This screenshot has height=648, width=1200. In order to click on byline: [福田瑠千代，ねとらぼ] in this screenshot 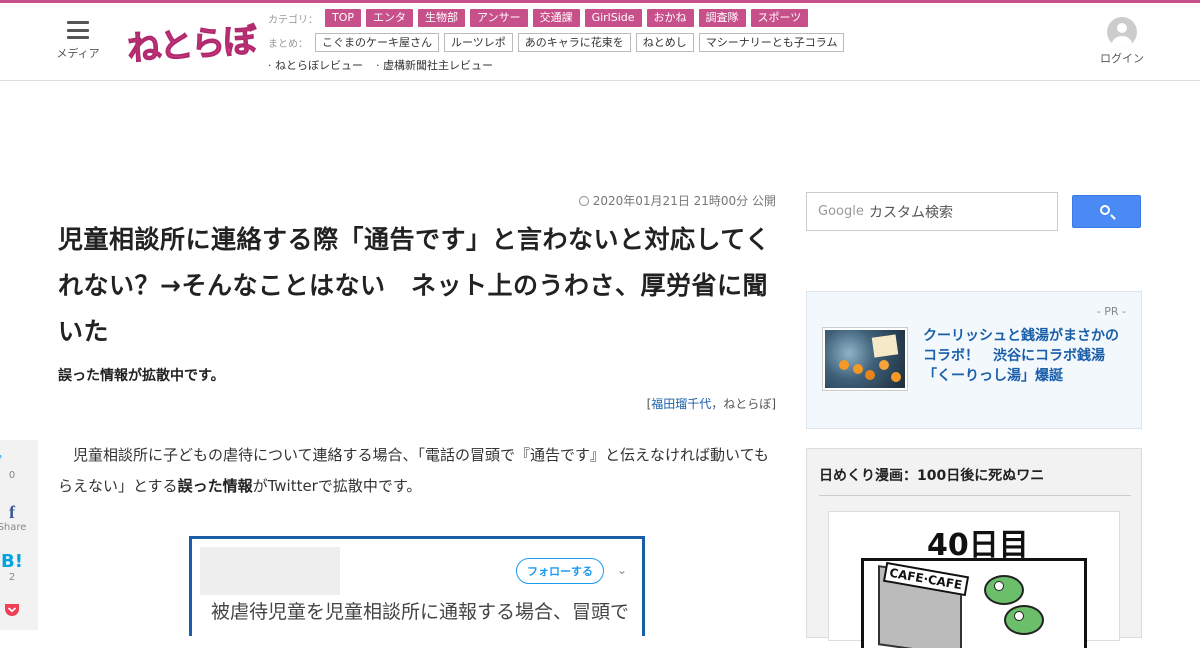, I will do `click(711, 404)`.